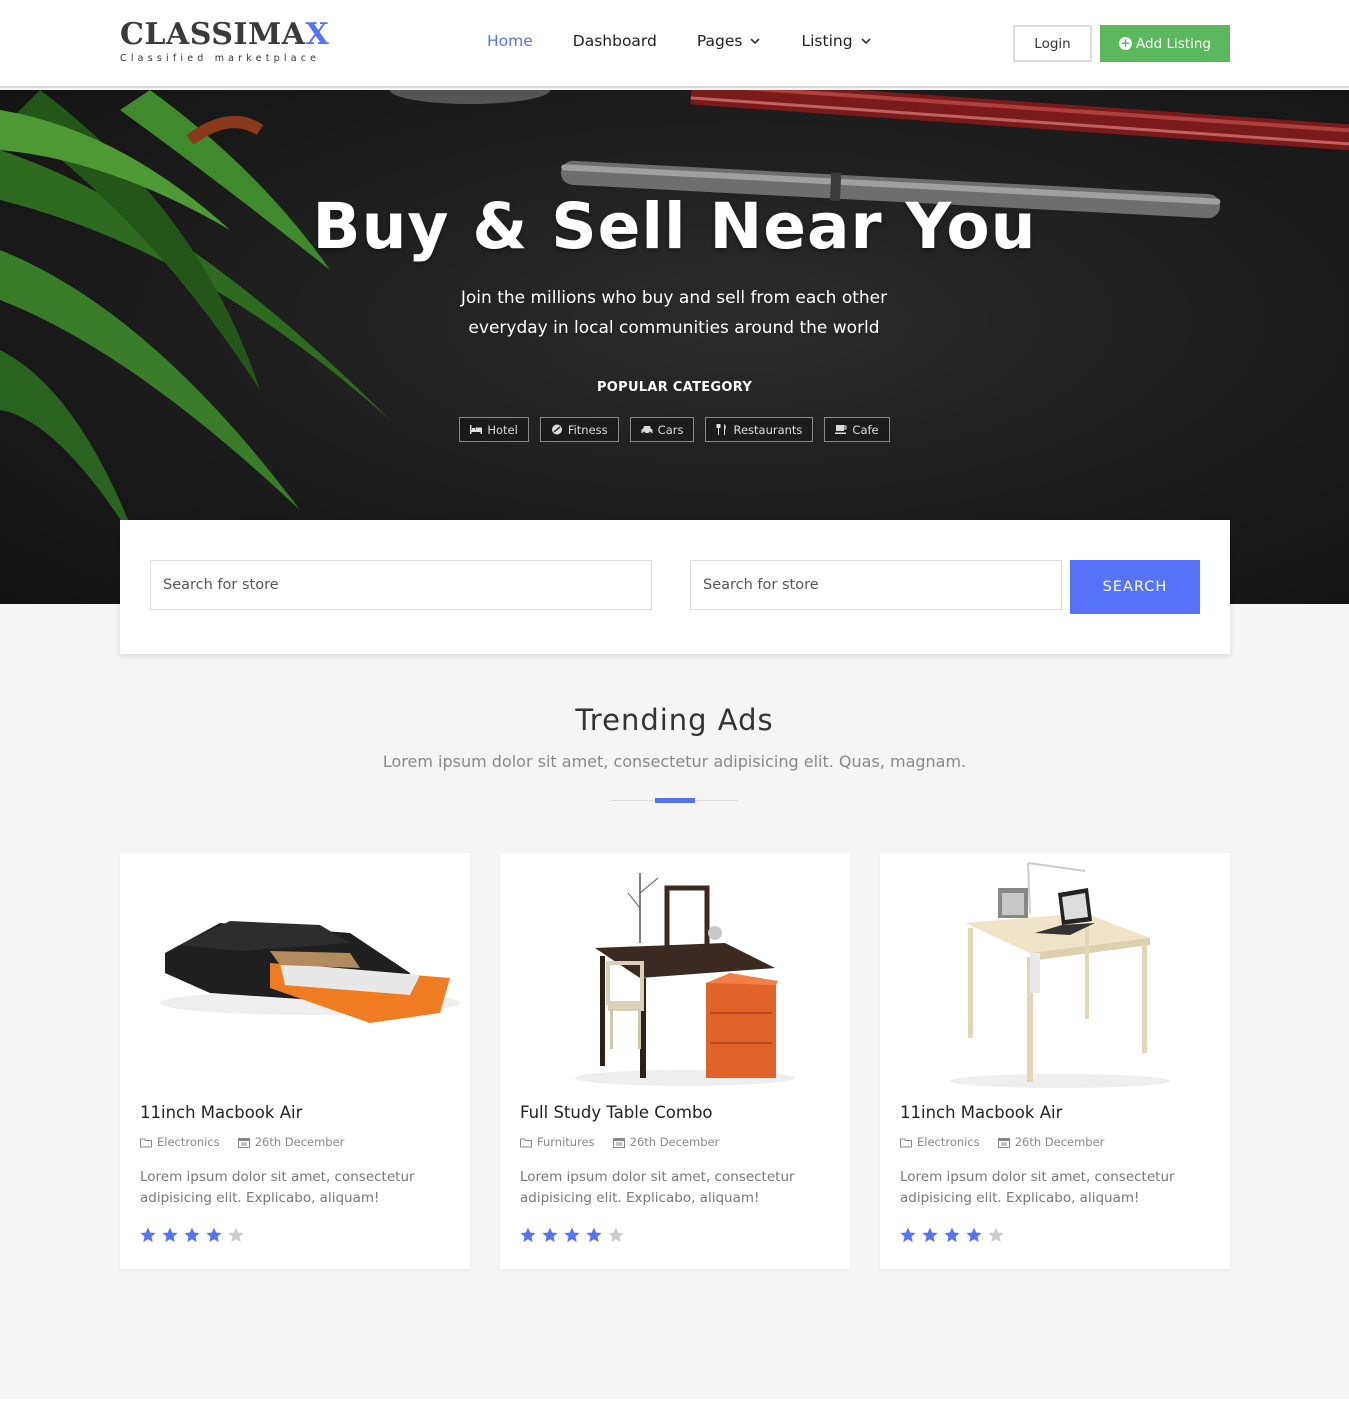  What do you see at coordinates (510, 41) in the screenshot?
I see `nav-item-home: Home` at bounding box center [510, 41].